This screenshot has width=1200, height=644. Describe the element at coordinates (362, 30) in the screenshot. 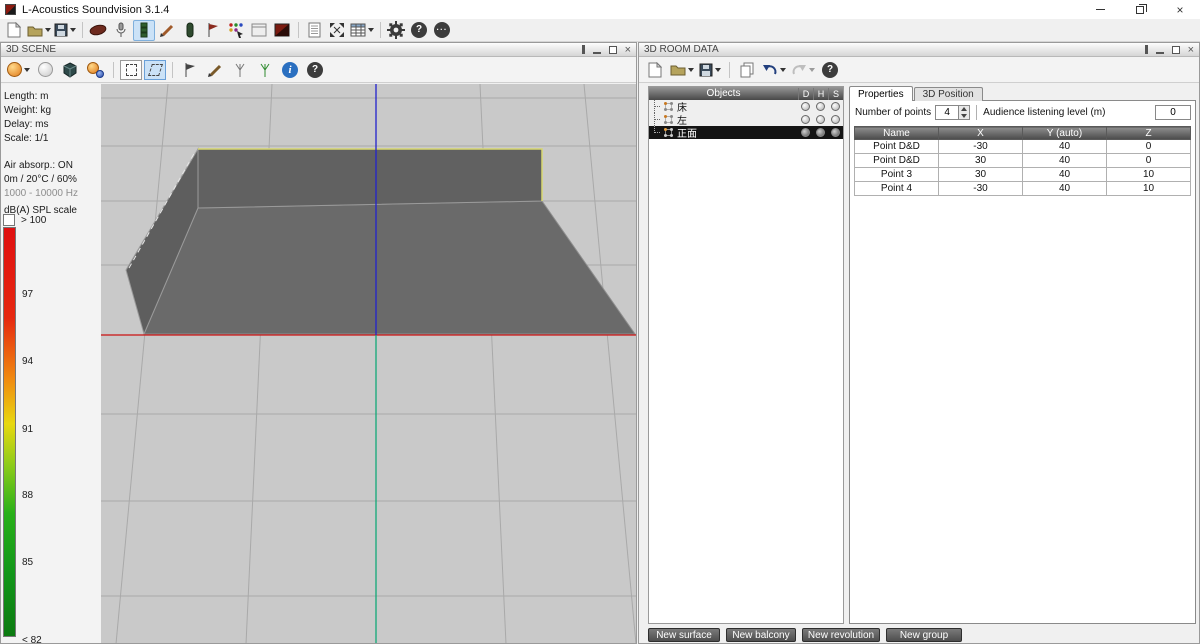

I see `data-table-button` at that location.